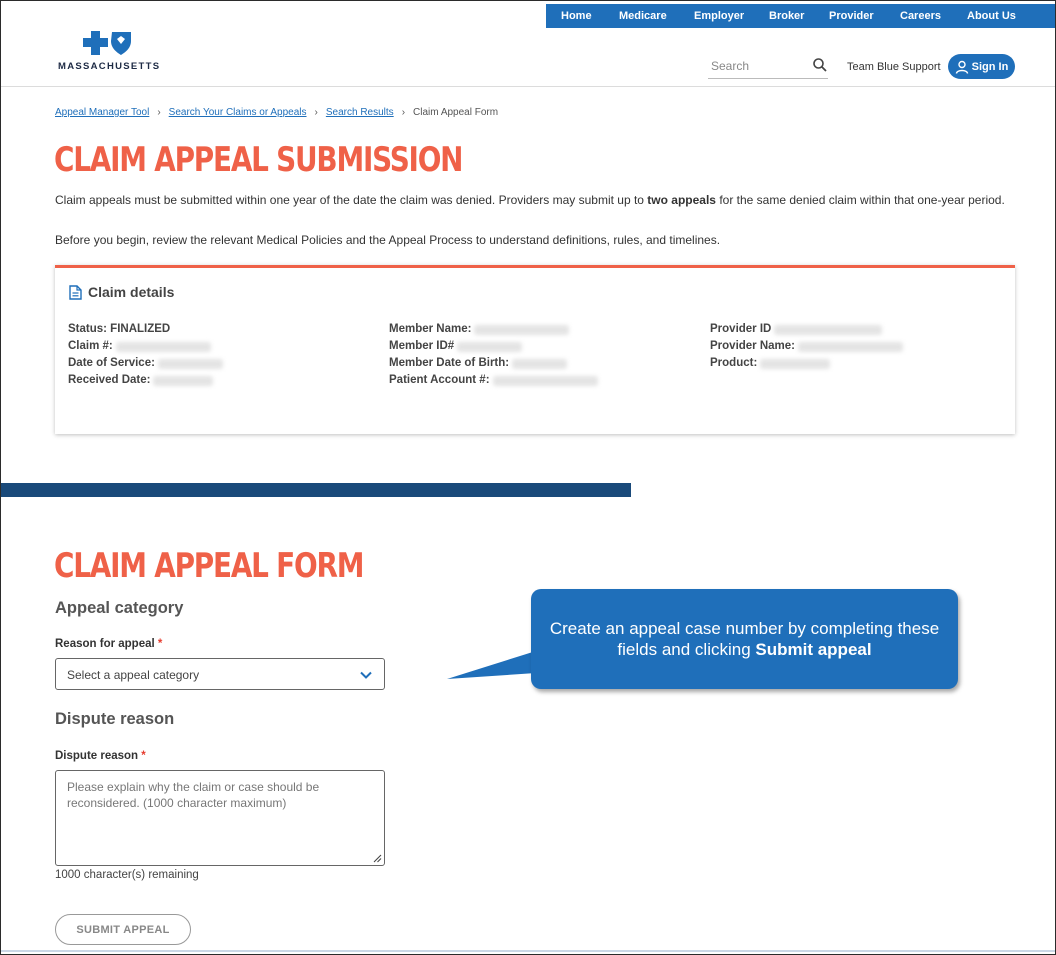  What do you see at coordinates (449, 363) in the screenshot?
I see `member-dob-label: Member Date of Birth:` at bounding box center [449, 363].